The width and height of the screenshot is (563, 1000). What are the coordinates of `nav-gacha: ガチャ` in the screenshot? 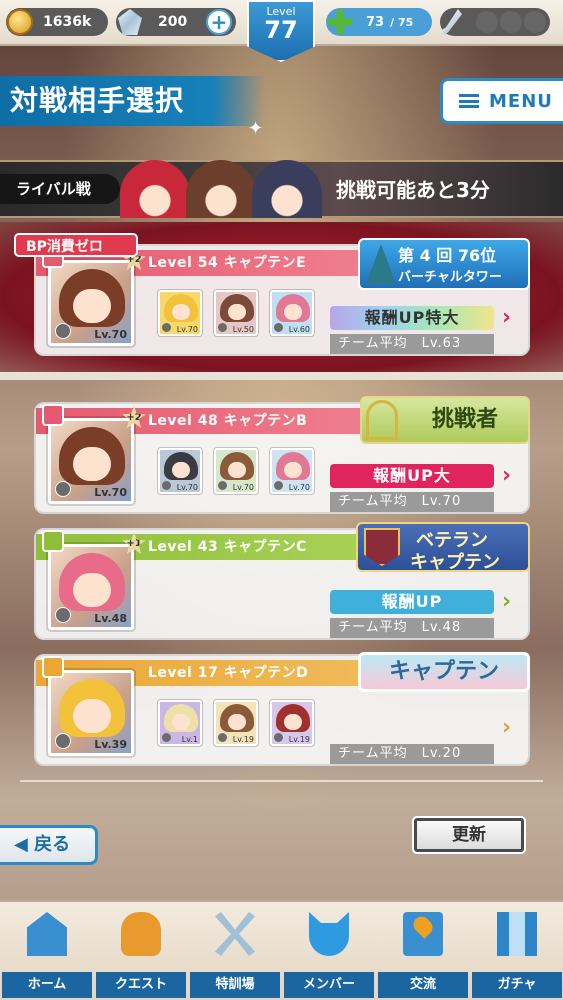 It's located at (516, 951).